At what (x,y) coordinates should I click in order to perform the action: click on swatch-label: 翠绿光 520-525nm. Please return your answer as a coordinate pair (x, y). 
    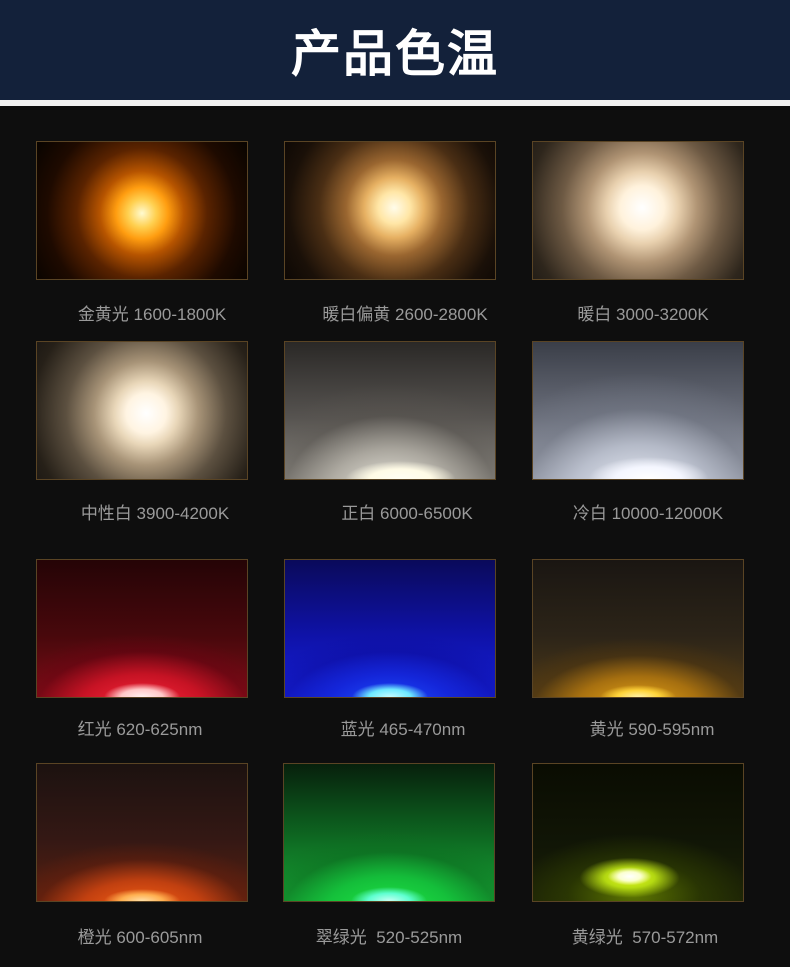
    Looking at the image, I should click on (389, 937).